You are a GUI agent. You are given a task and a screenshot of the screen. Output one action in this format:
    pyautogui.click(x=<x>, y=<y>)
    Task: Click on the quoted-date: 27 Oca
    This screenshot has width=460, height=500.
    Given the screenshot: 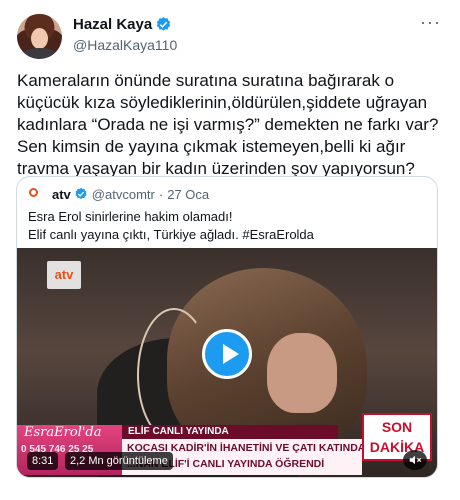 What is the action you would take?
    pyautogui.click(x=188, y=194)
    